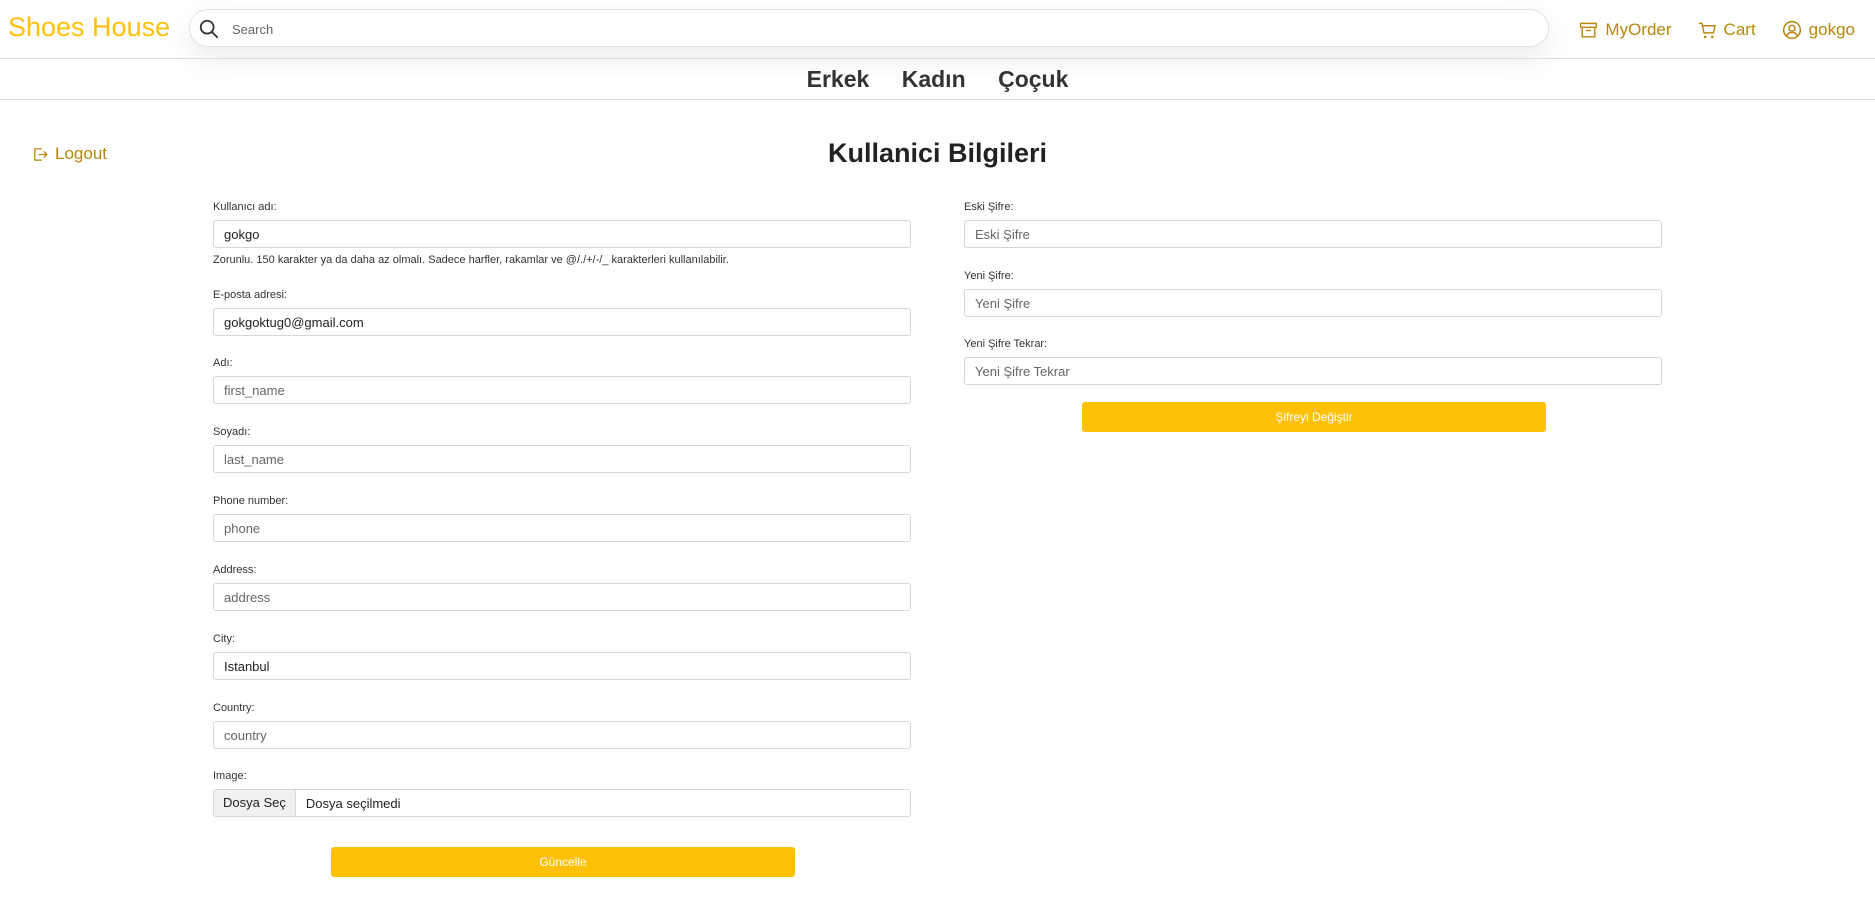 Image resolution: width=1875 pixels, height=920 pixels. I want to click on old-password-label: Eski Şifre:, so click(989, 207).